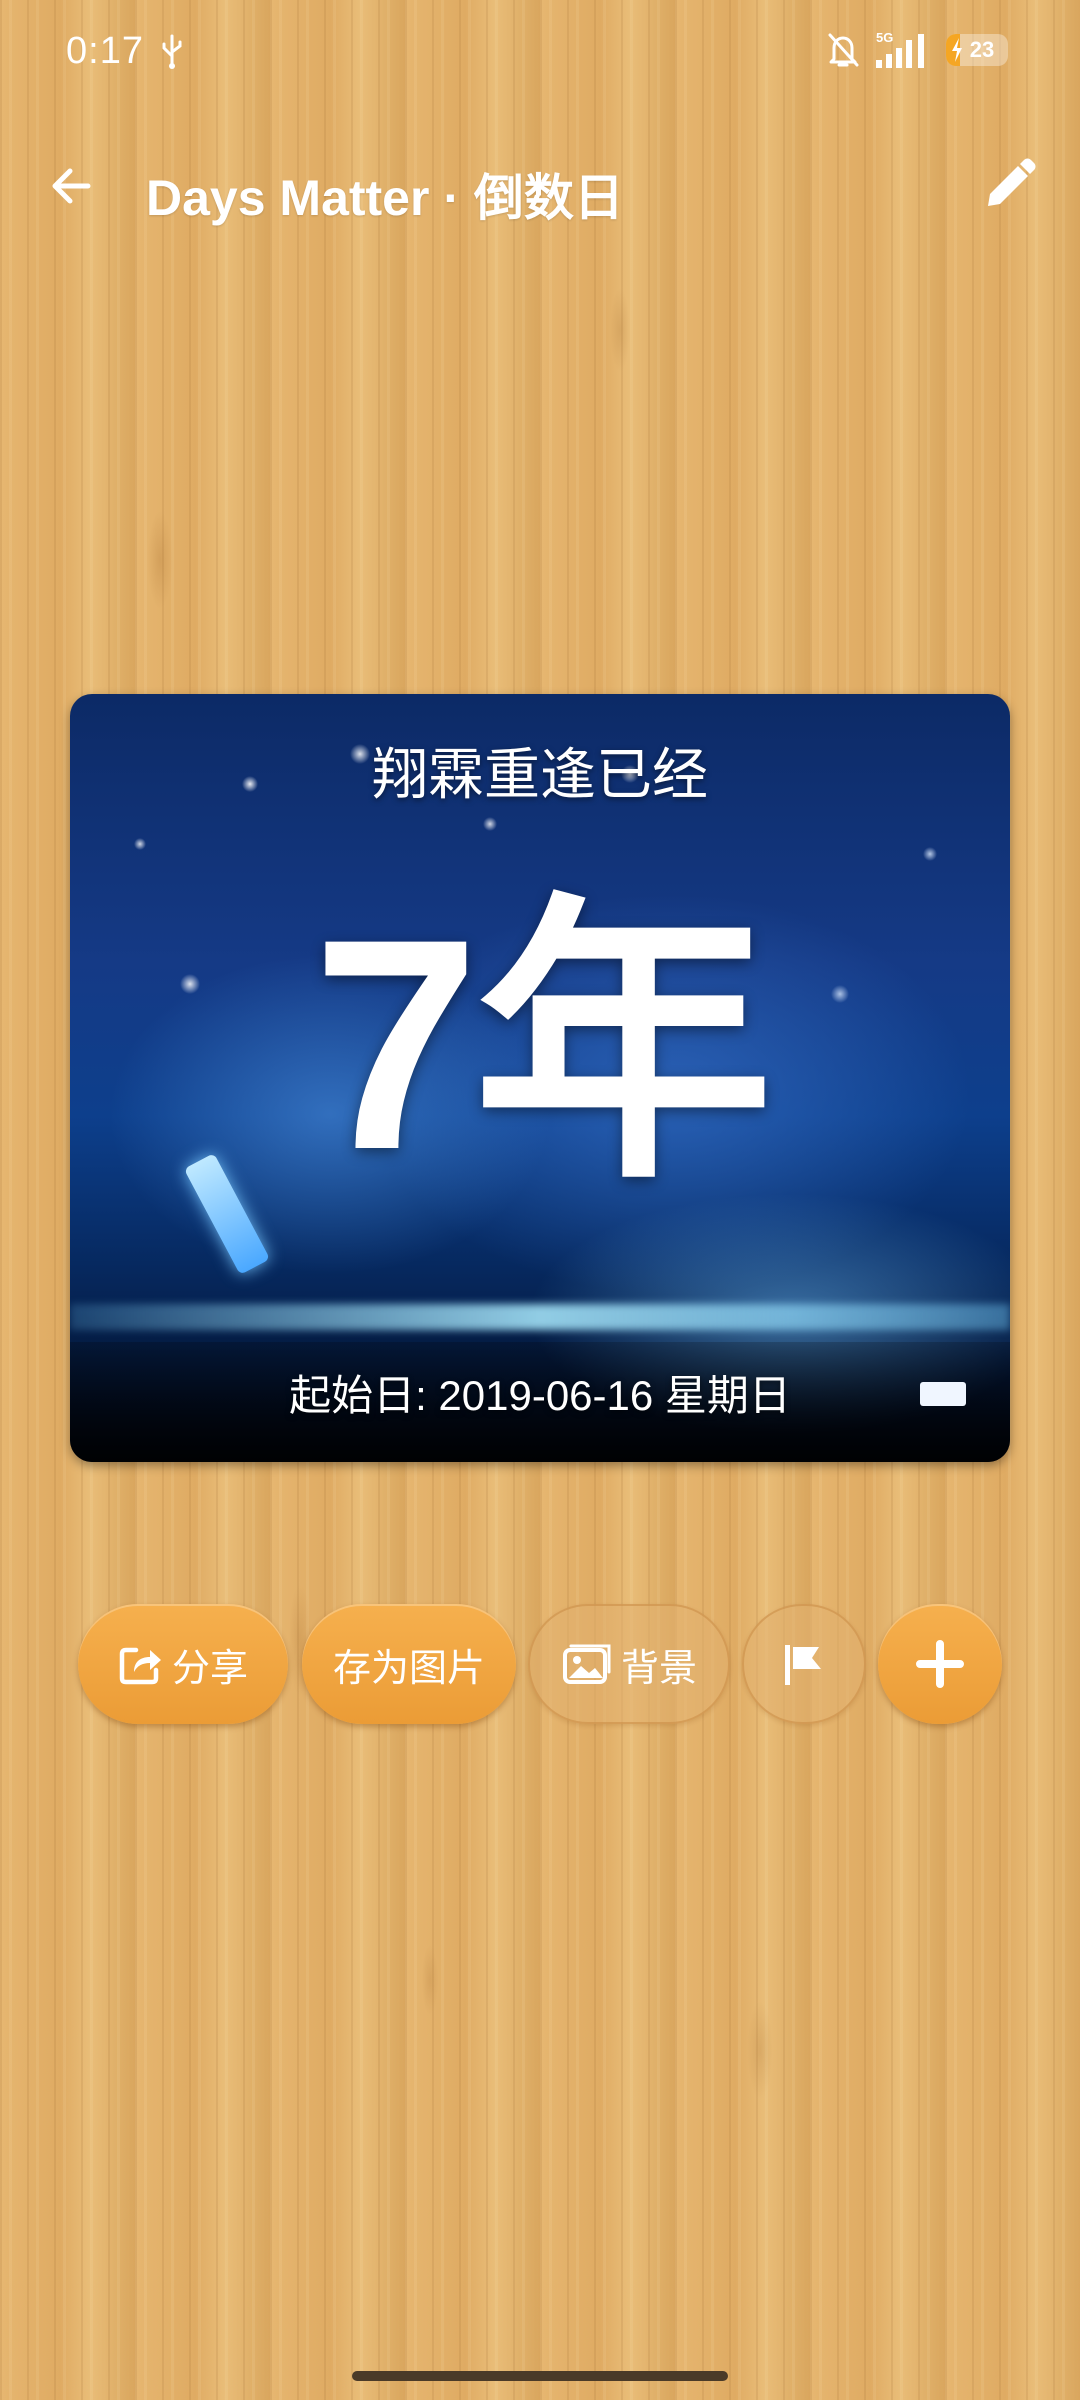 The image size is (1080, 2400). I want to click on back-button, so click(74, 186).